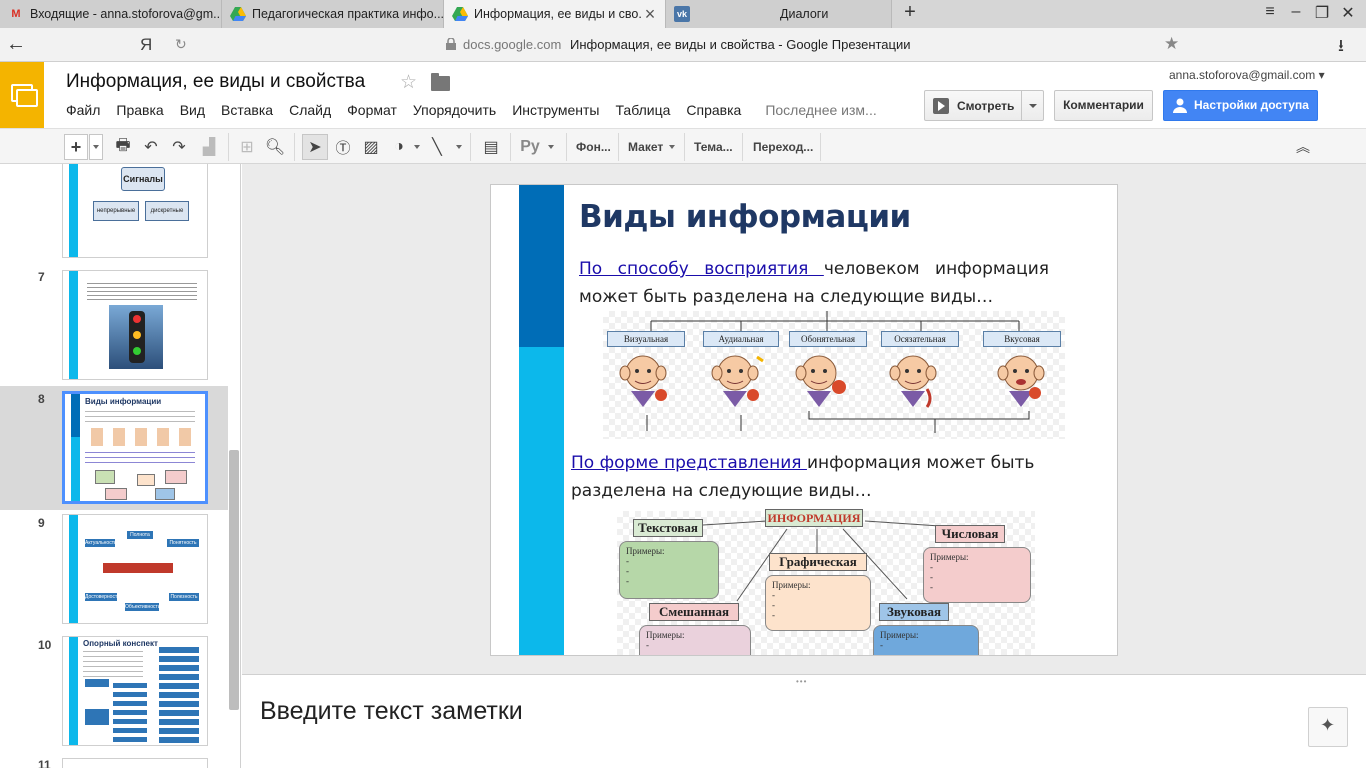 Image resolution: width=1366 pixels, height=768 pixels. What do you see at coordinates (910, 12) in the screenshot?
I see `new-tab-button: +` at bounding box center [910, 12].